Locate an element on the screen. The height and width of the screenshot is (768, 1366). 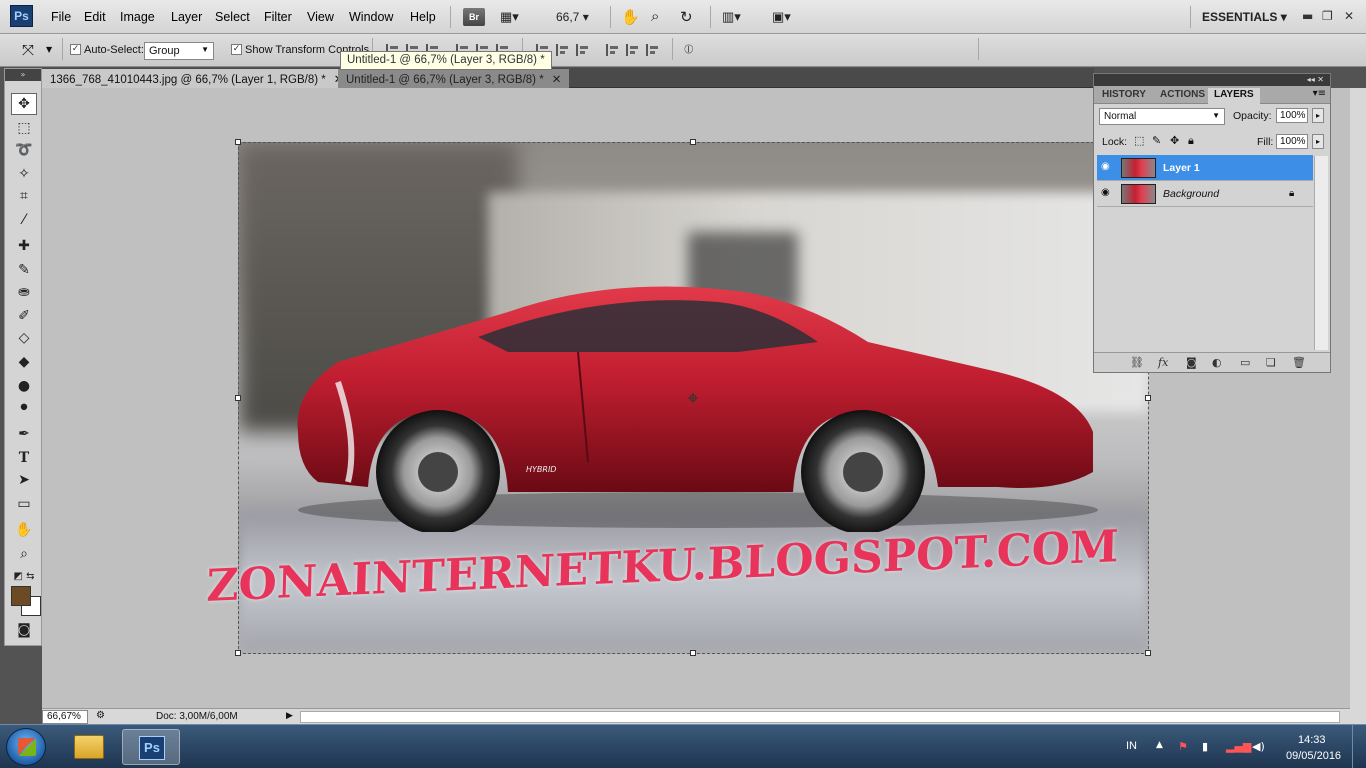
eraser-tool-icon: ◇ is located at coordinates (24, 338).